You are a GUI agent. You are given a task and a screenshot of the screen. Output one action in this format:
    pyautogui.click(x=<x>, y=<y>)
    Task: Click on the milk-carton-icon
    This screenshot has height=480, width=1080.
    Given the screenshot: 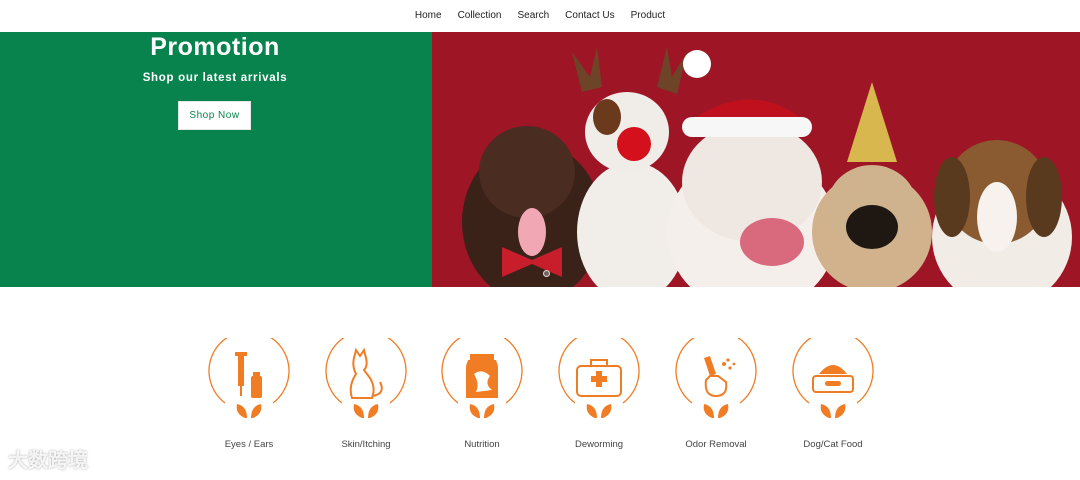 What is the action you would take?
    pyautogui.click(x=482, y=378)
    